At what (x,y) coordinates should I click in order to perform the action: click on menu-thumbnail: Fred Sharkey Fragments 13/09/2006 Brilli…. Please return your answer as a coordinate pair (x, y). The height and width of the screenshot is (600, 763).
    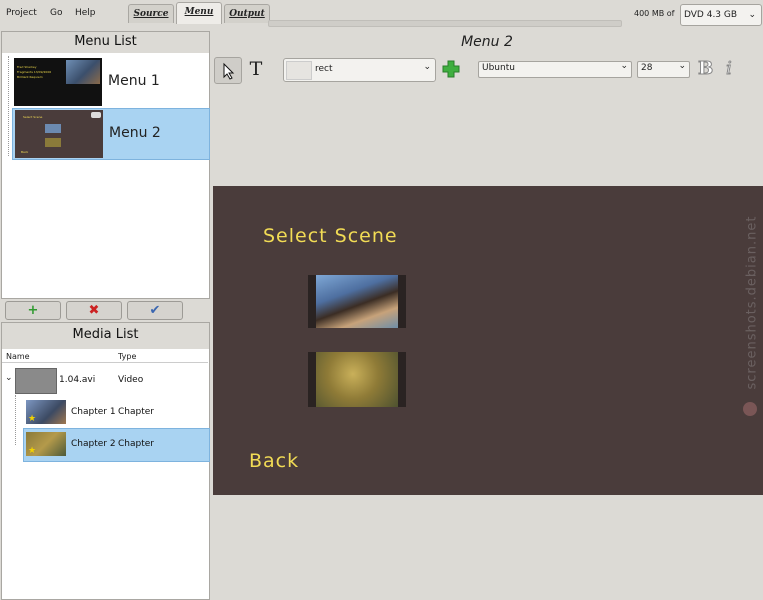
    Looking at the image, I should click on (58, 82).